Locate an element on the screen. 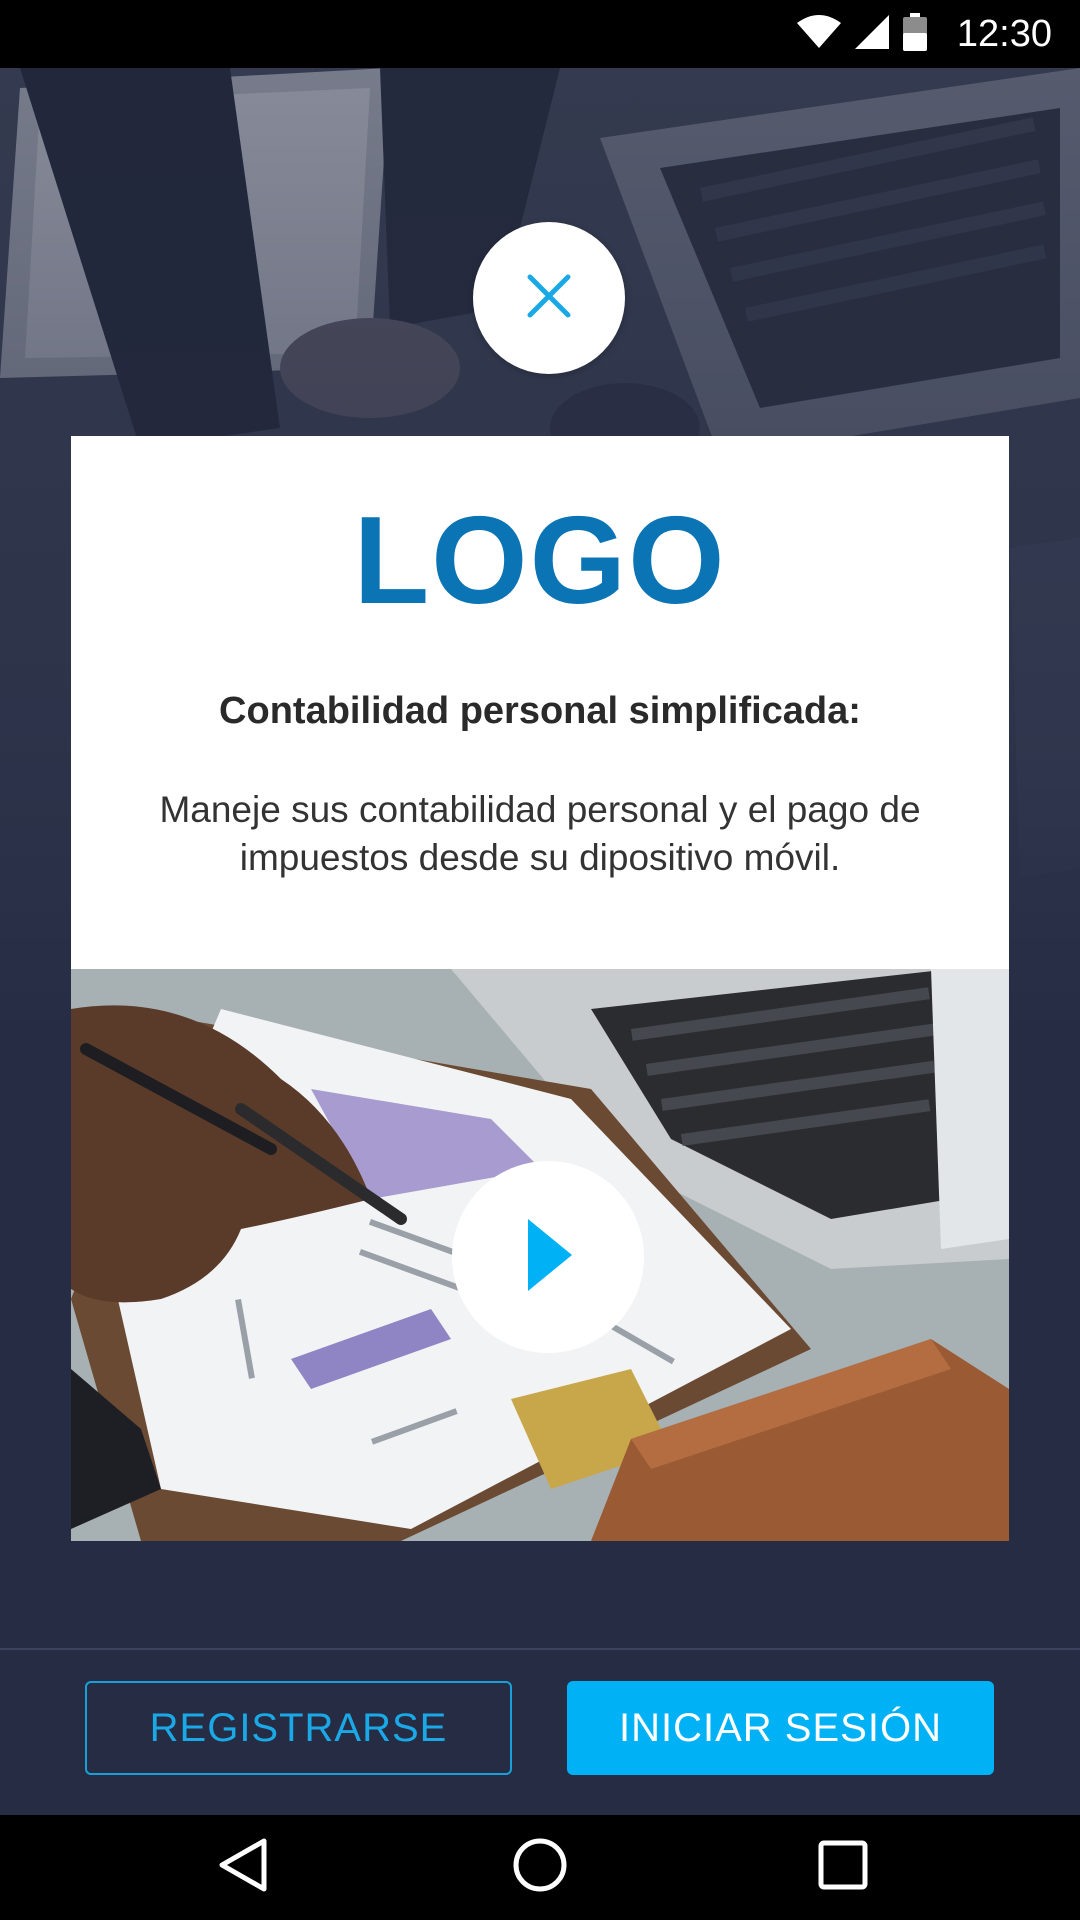  close-button is located at coordinates (549, 298).